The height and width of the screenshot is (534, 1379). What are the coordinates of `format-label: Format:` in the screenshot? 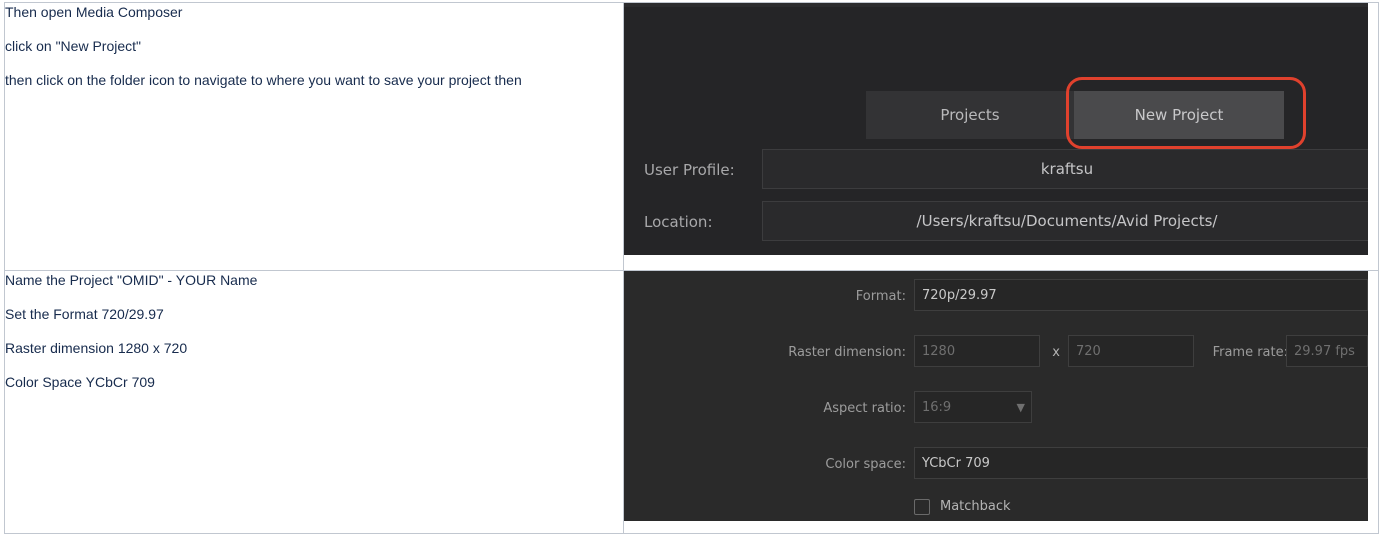 It's located at (880, 296).